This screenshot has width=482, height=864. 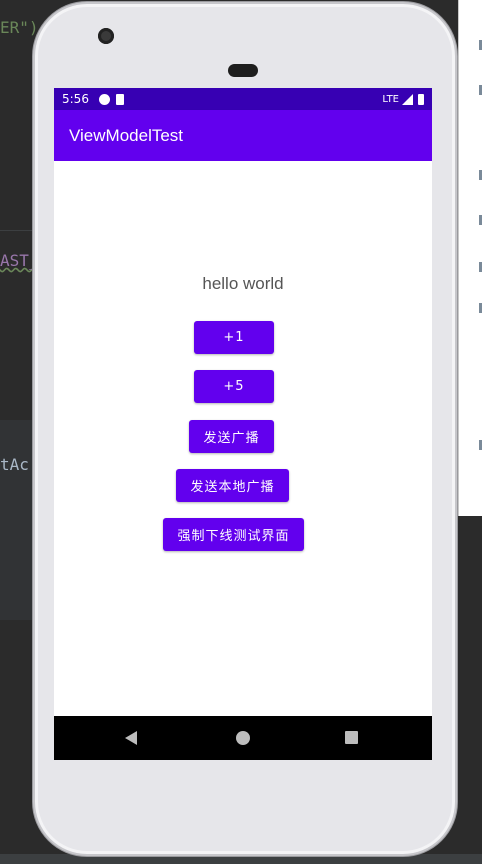 I want to click on plus-one-button: +1, so click(x=234, y=337).